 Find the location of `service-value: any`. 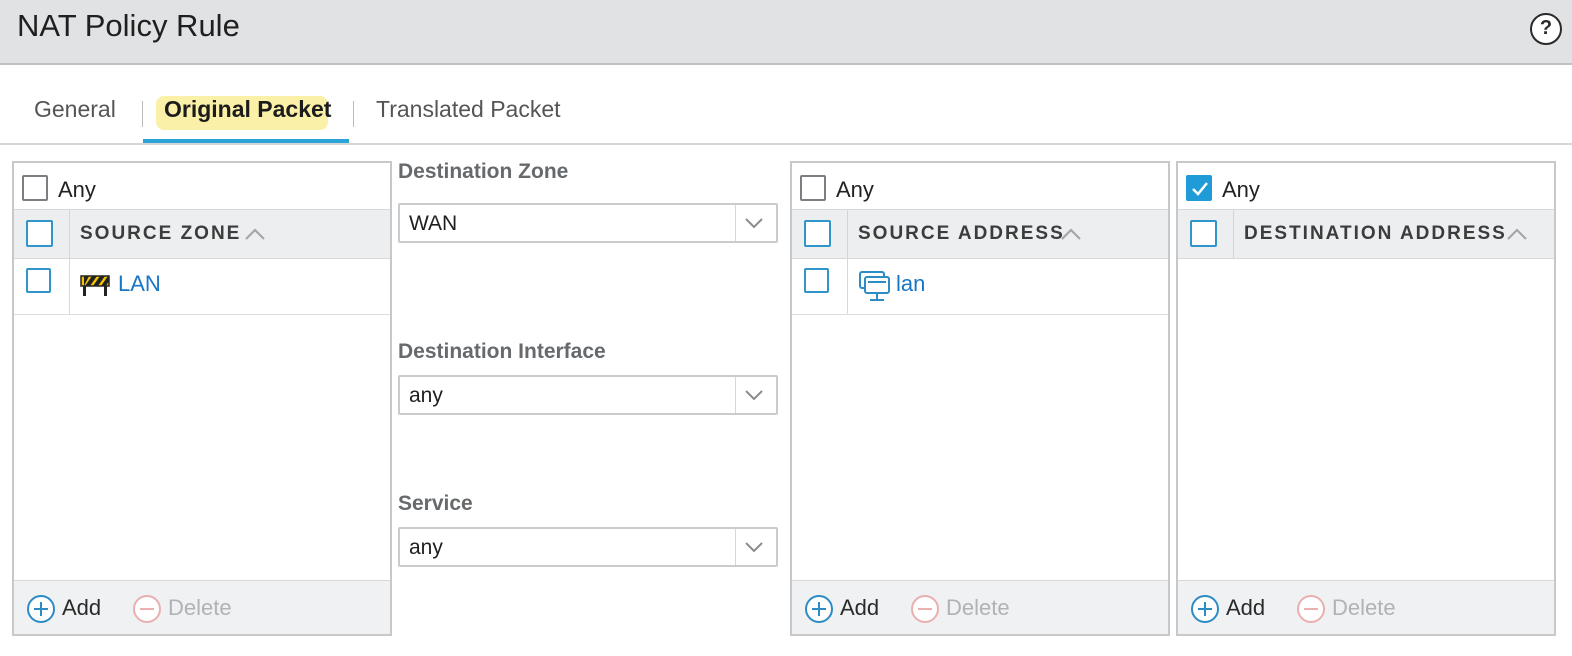

service-value: any is located at coordinates (426, 547).